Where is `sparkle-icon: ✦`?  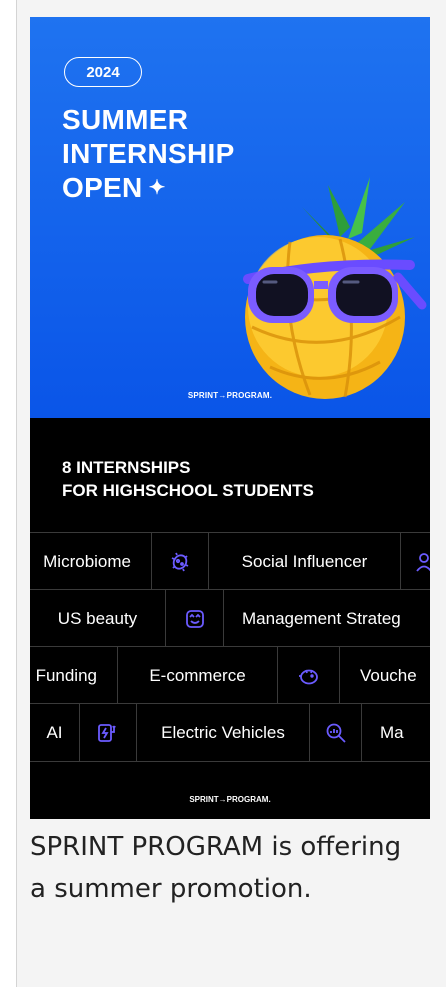
sparkle-icon: ✦ is located at coordinates (157, 188).